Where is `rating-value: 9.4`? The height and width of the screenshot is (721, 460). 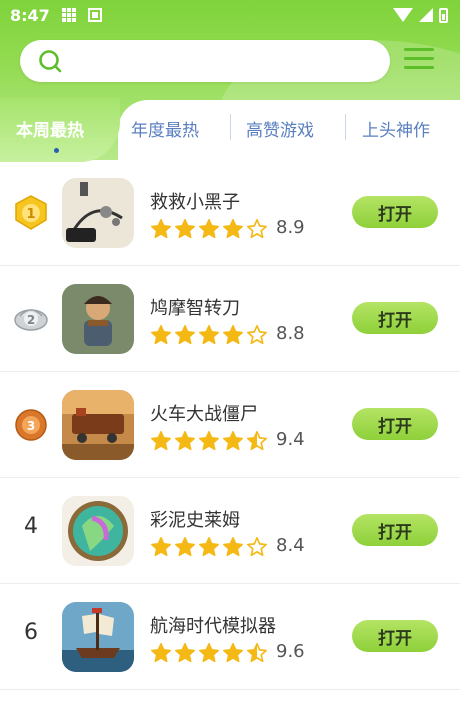
rating-value: 9.4 is located at coordinates (290, 439).